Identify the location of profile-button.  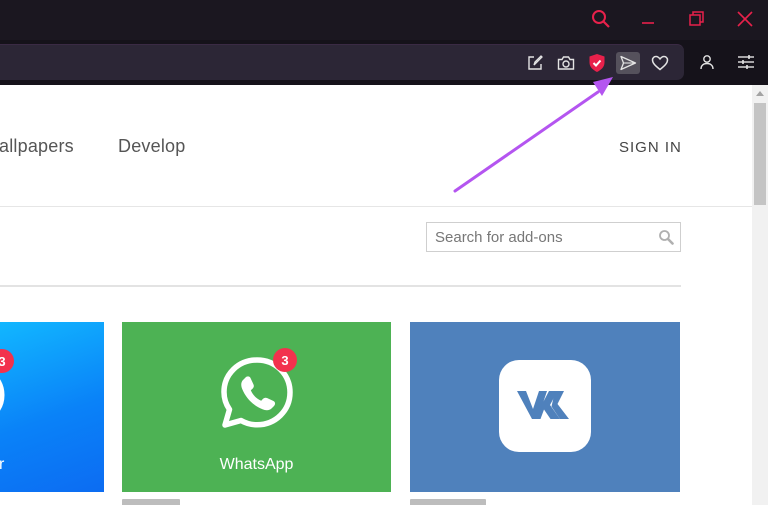
(707, 62).